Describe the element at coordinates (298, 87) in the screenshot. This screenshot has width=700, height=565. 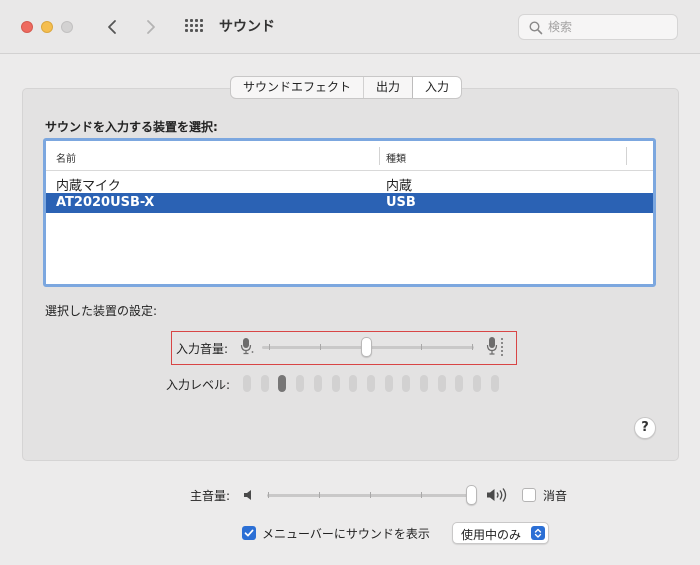
I see `tab-sound-effects: サウンドエフェクト` at that location.